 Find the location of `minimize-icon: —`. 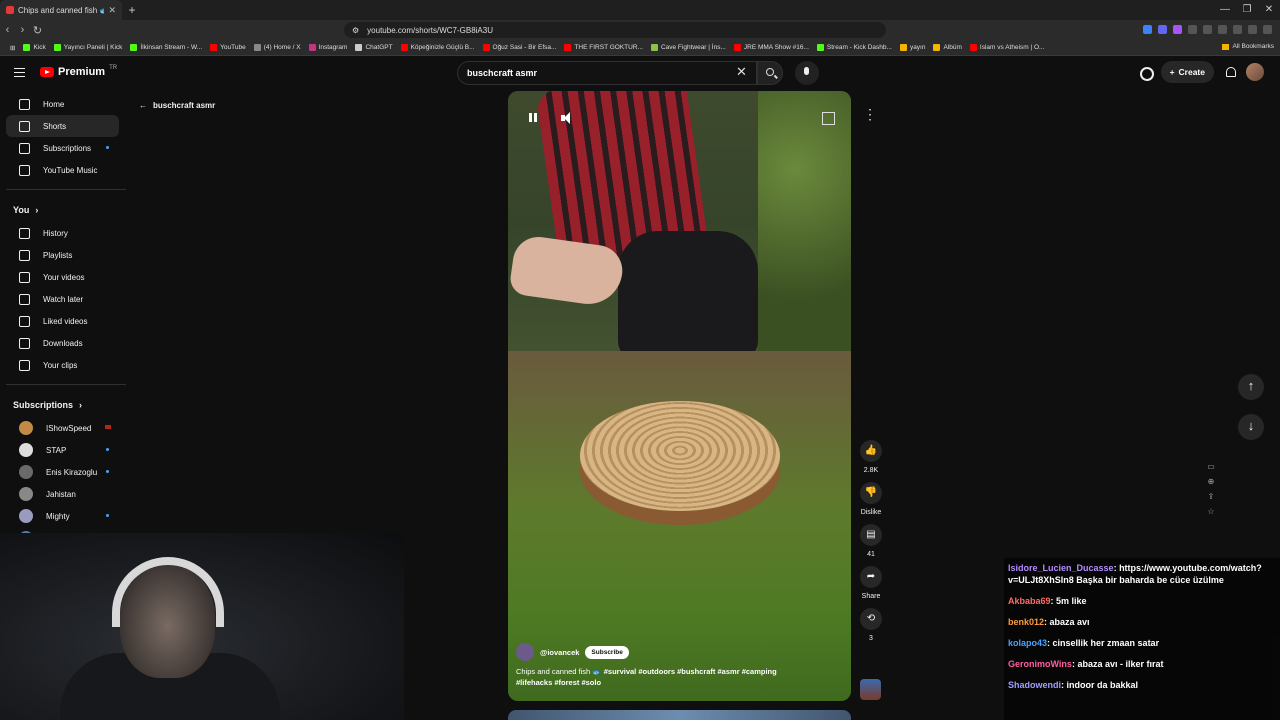

minimize-icon: — is located at coordinates (1225, 10).